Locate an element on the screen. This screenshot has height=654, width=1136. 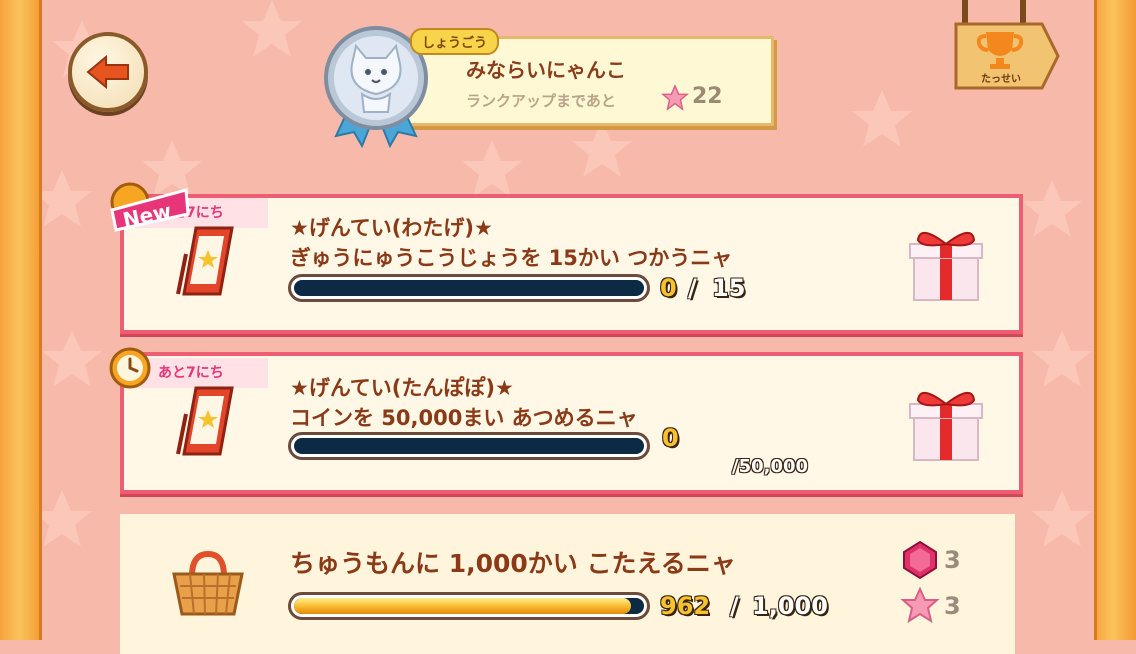
clock-icon is located at coordinates (130, 370).